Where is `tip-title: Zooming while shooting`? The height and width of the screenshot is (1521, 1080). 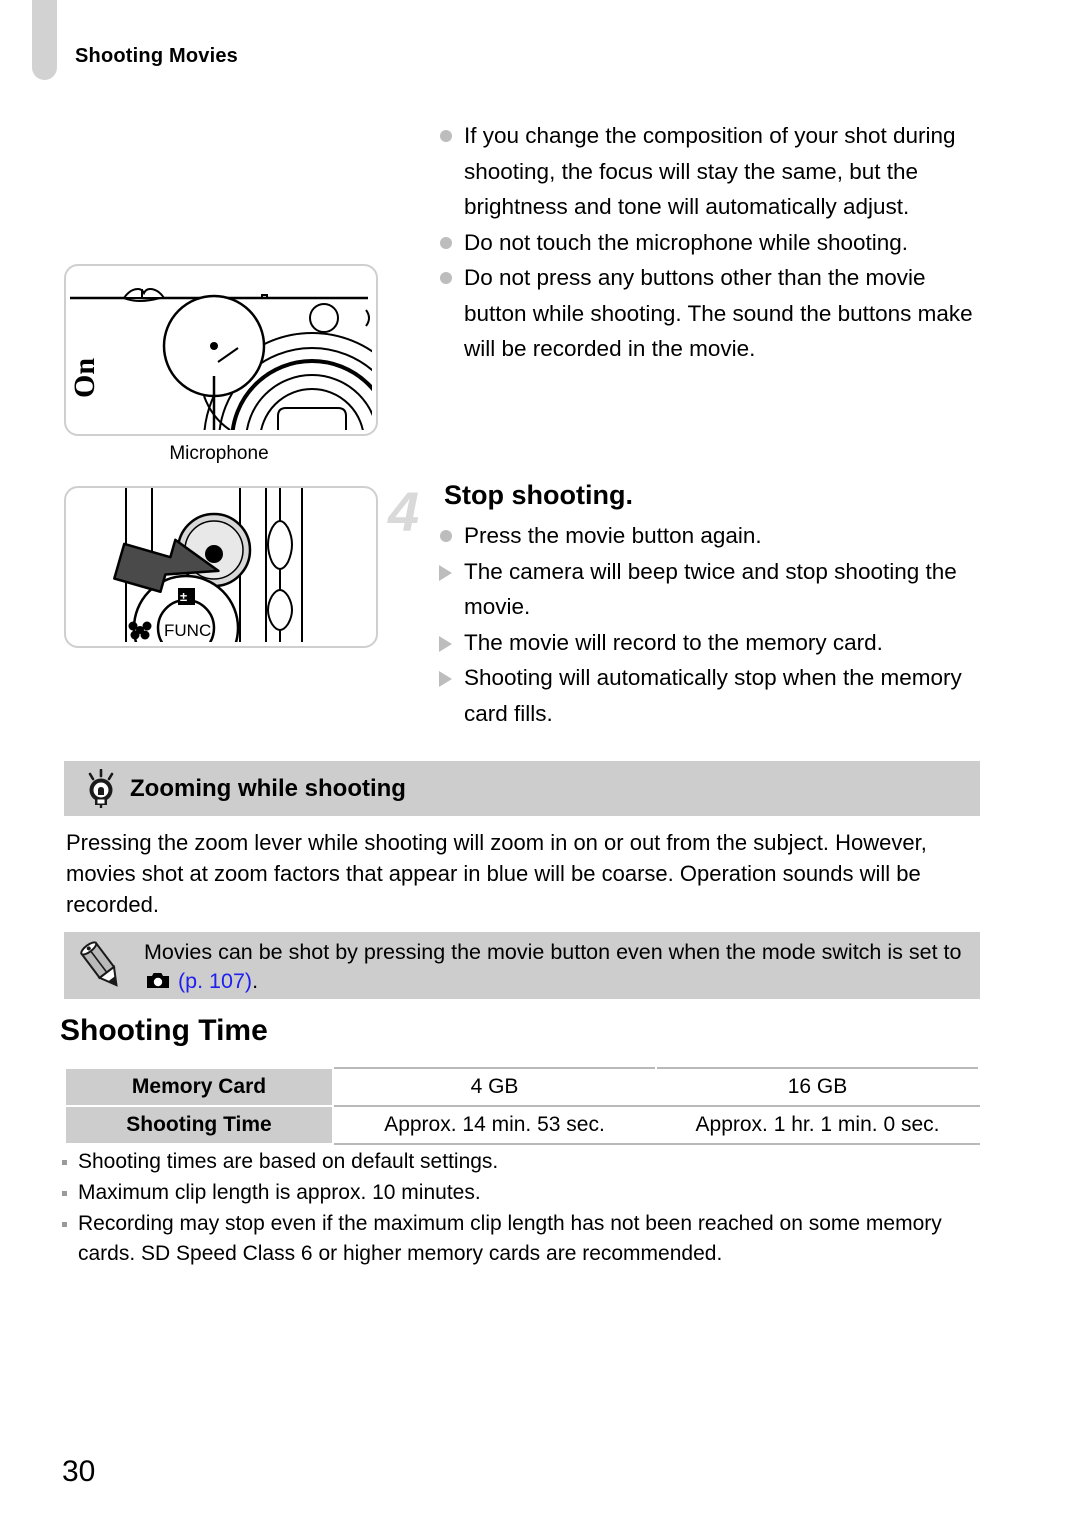 tip-title: Zooming while shooting is located at coordinates (268, 788).